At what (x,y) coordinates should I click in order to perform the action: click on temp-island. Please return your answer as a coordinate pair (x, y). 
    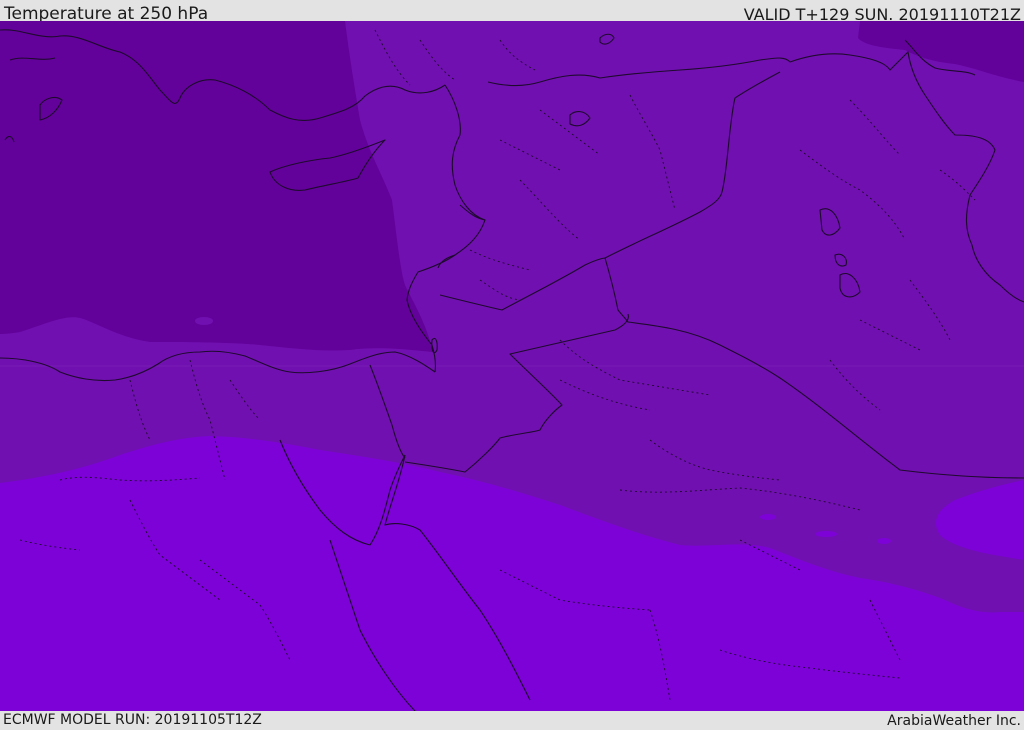
    Looking at the image, I should click on (204, 321).